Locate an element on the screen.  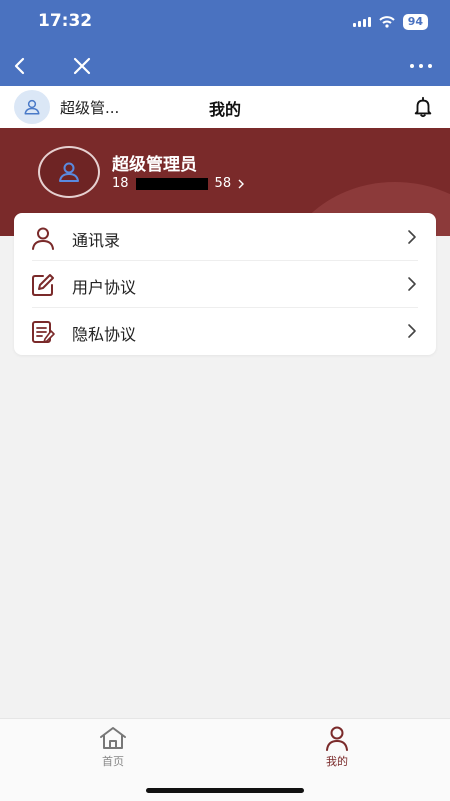
menu-item-privacy-policy: 隐私协议 is located at coordinates (225, 331).